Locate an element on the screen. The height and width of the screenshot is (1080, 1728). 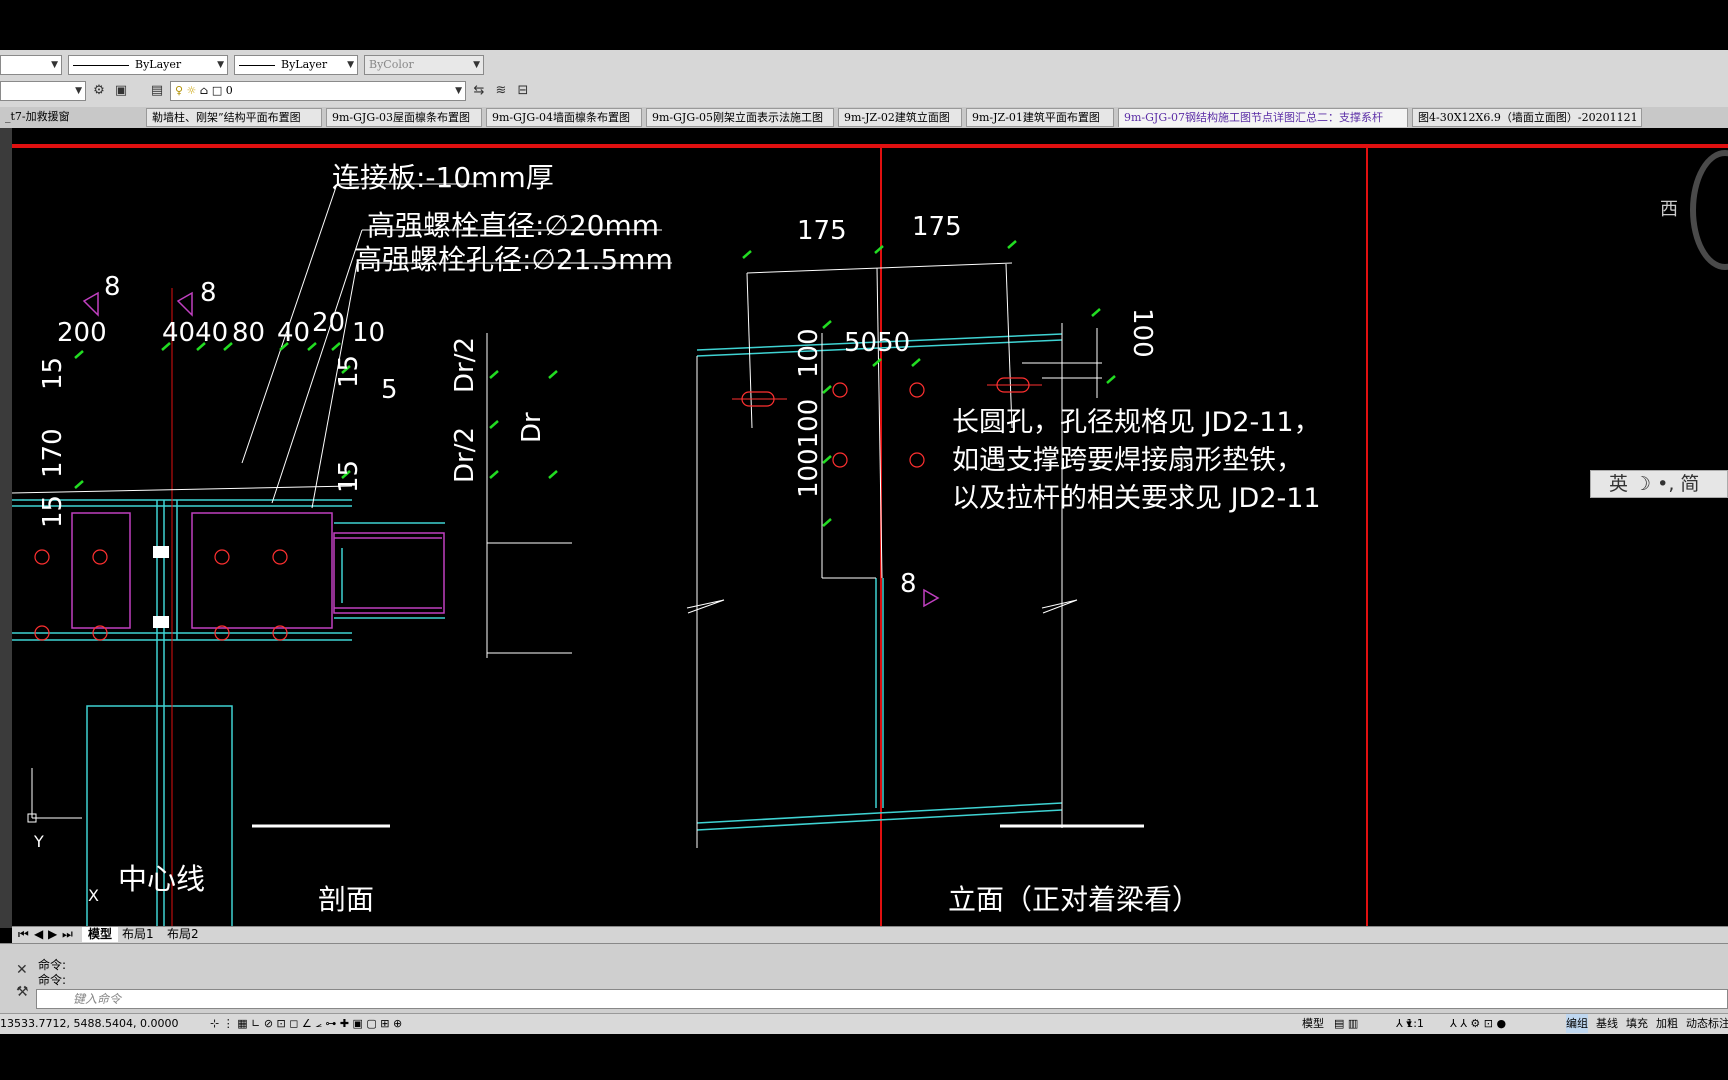
layer-state-icon: ⊟ is located at coordinates (523, 91).